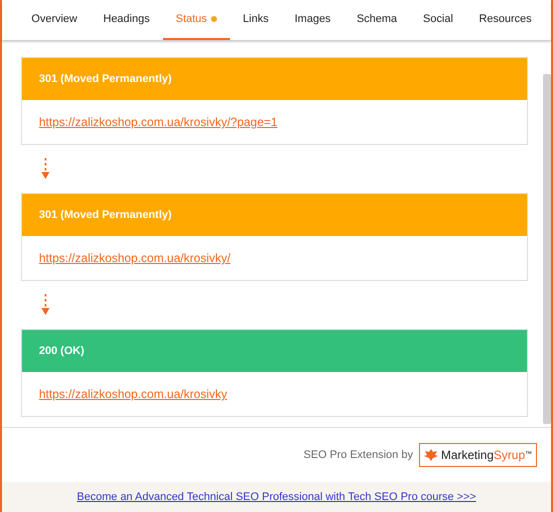  Describe the element at coordinates (256, 20) in the screenshot. I see `tab: Links` at that location.